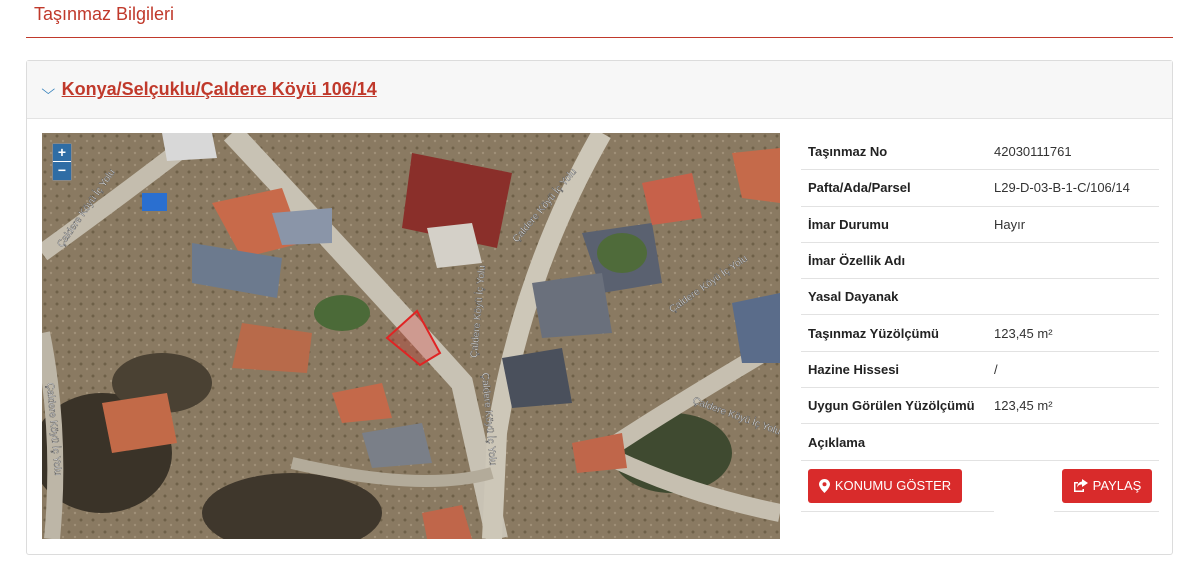  I want to click on action-buttons: KONUMU GÖSTER PAYLAŞ, so click(980, 486).